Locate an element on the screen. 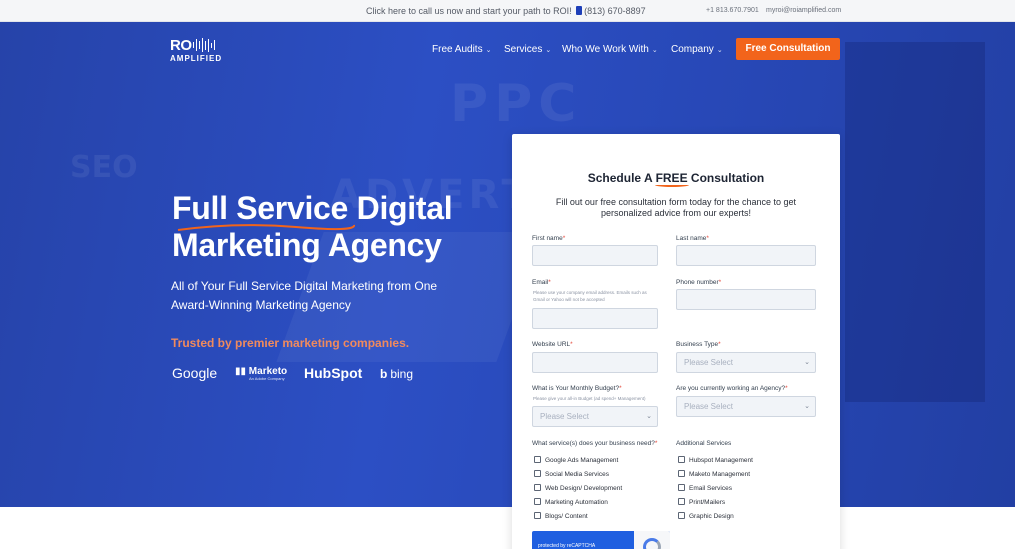 The width and height of the screenshot is (1015, 549). first-name-label: First name* is located at coordinates (548, 238).